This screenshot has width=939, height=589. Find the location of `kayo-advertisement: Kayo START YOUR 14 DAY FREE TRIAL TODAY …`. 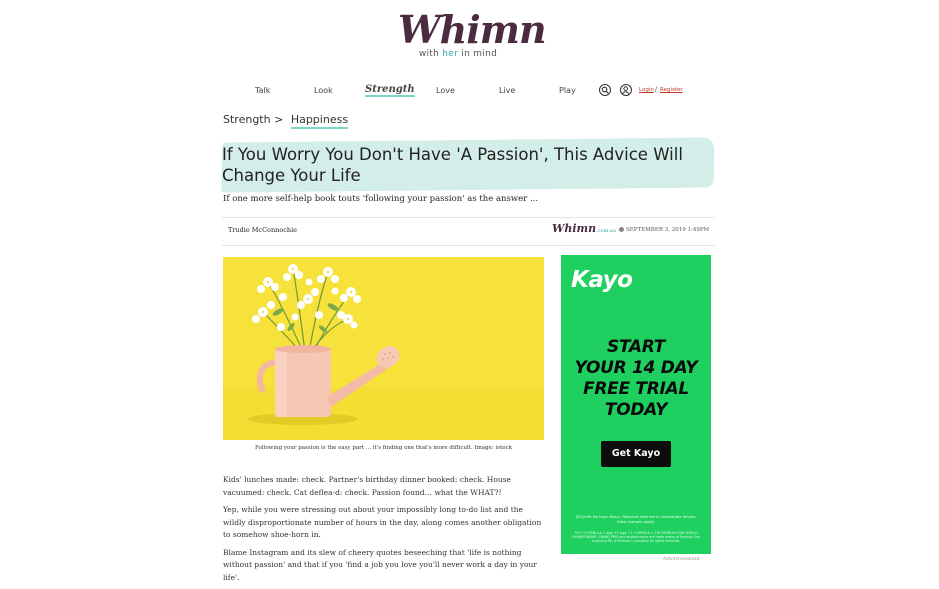

kayo-advertisement: Kayo START YOUR 14 DAY FREE TRIAL TODAY … is located at coordinates (636, 404).